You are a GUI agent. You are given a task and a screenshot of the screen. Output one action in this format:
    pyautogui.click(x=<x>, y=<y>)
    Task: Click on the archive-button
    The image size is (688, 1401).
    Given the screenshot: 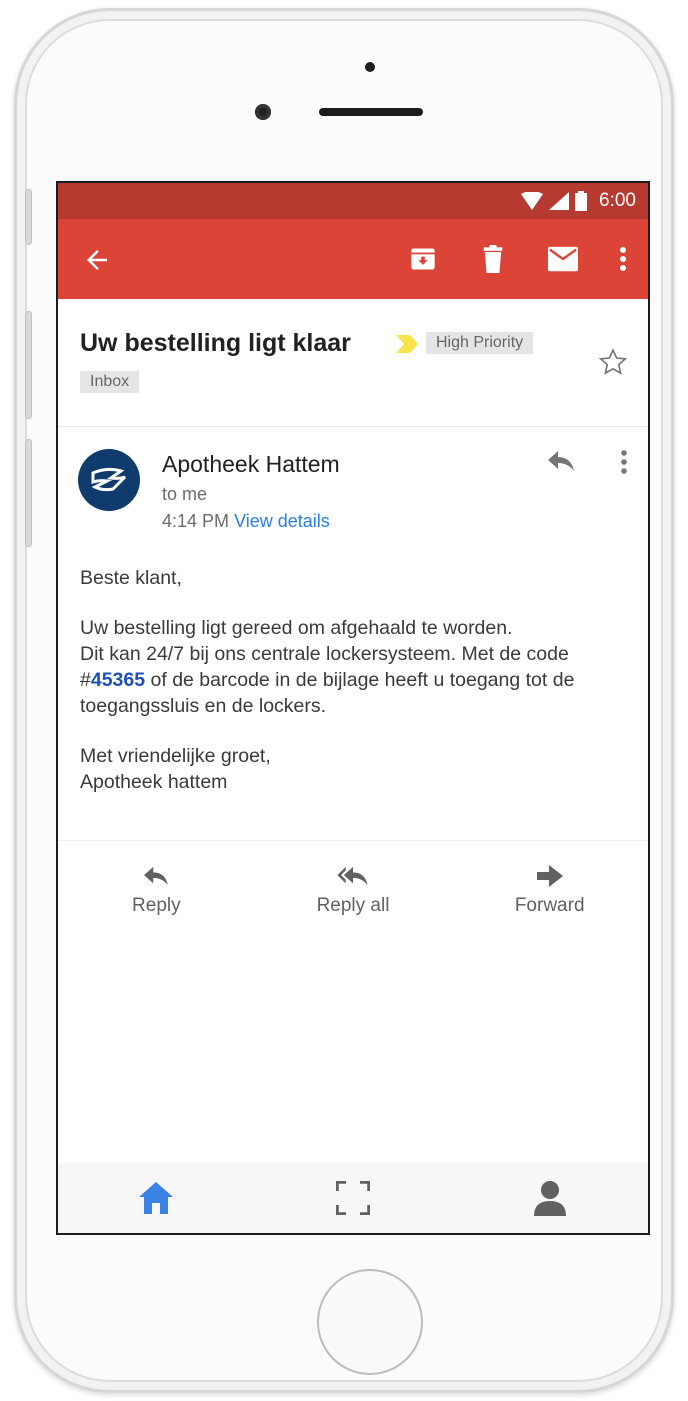 What is the action you would take?
    pyautogui.click(x=423, y=259)
    